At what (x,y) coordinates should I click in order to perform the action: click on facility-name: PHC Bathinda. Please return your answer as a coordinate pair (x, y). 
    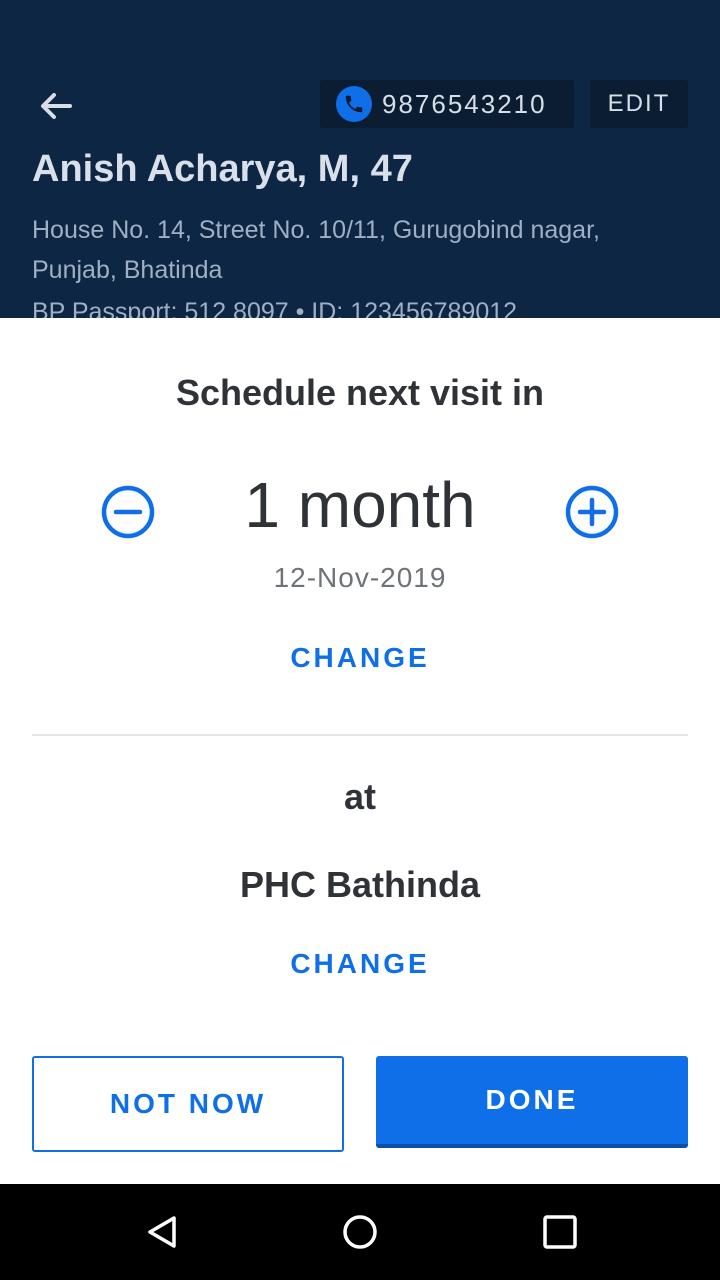
    Looking at the image, I should click on (359, 884).